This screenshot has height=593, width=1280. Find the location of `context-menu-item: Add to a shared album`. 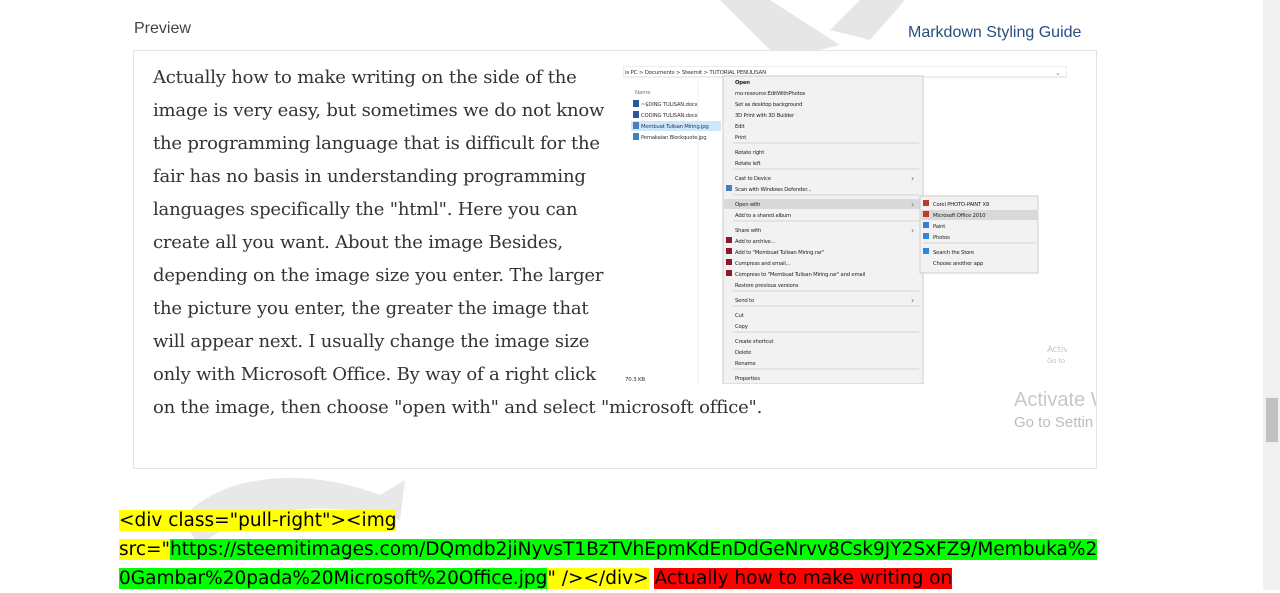

context-menu-item: Add to a shared album is located at coordinates (763, 216).